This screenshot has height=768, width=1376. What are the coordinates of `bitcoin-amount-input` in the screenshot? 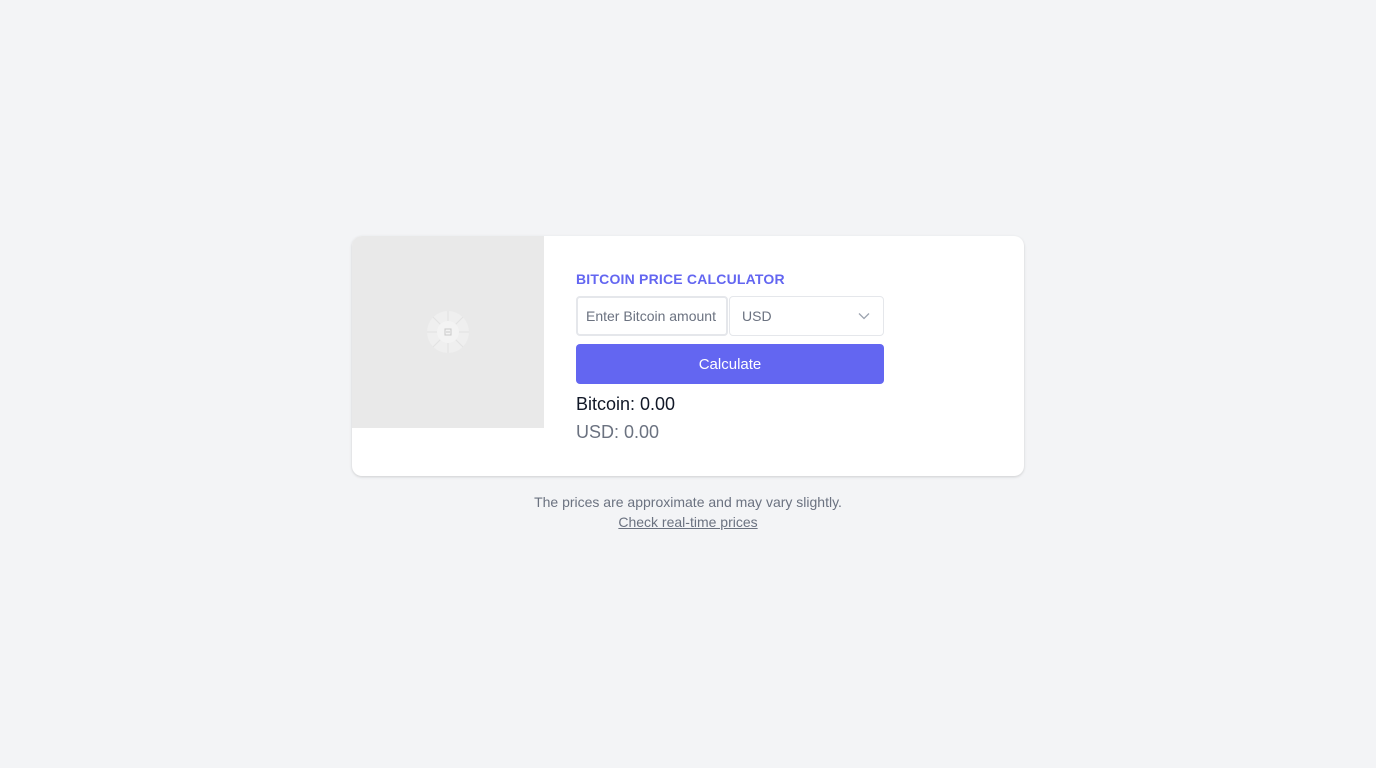 It's located at (652, 316).